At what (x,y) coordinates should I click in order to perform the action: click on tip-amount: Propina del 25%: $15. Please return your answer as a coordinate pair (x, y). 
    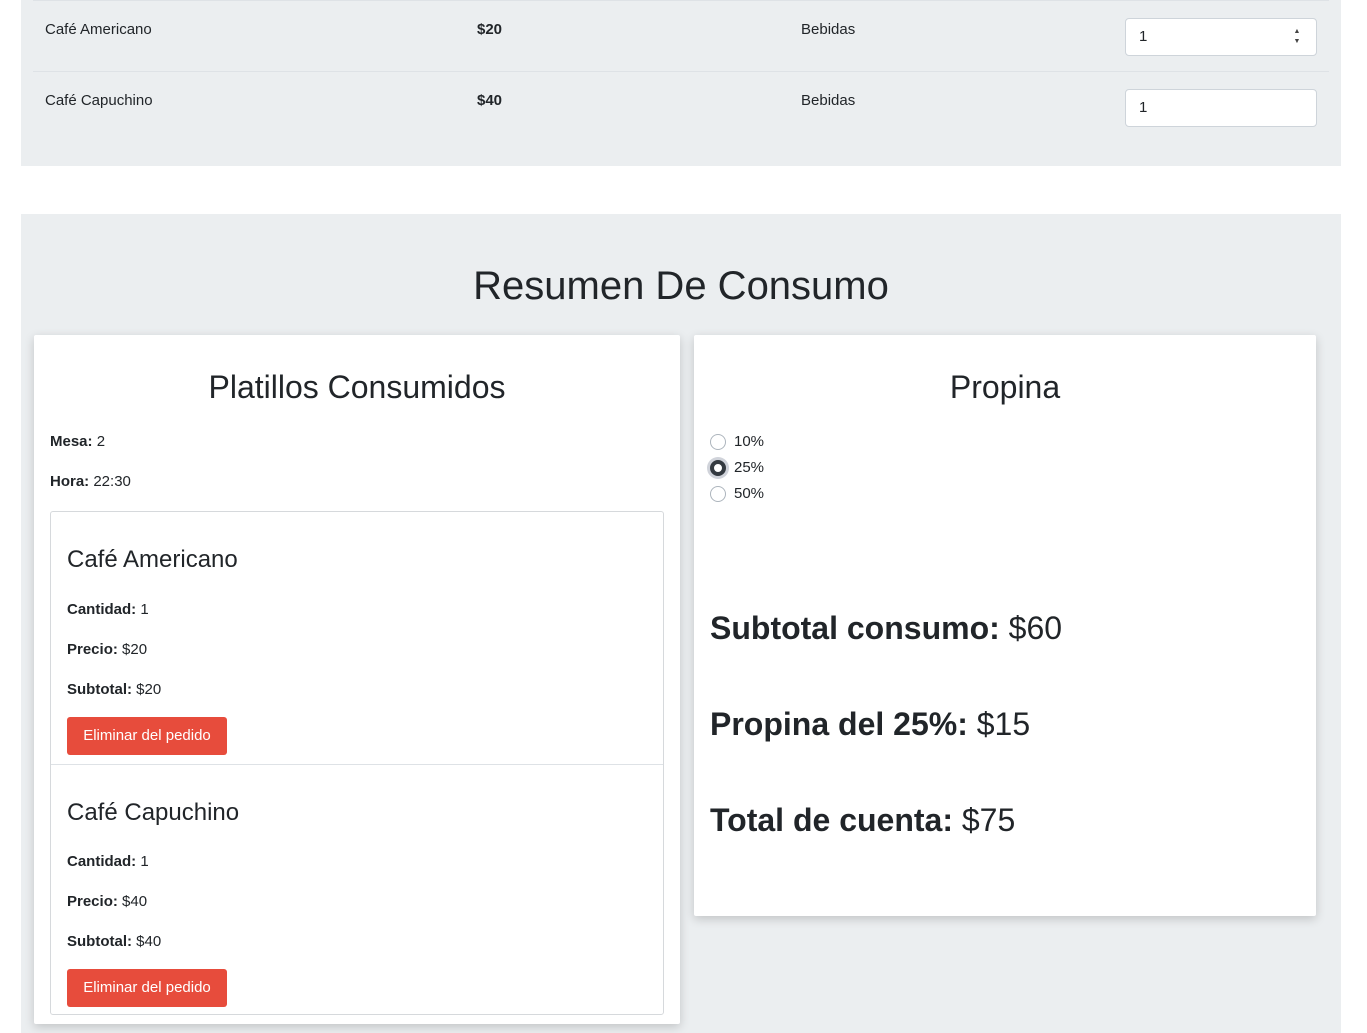
    Looking at the image, I should click on (870, 724).